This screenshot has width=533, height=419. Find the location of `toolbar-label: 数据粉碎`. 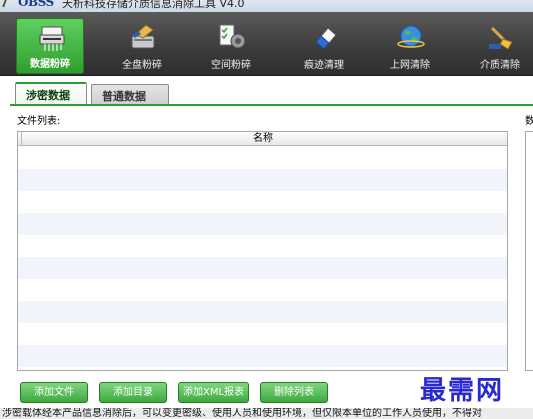

toolbar-label: 数据粉碎 is located at coordinates (50, 64).